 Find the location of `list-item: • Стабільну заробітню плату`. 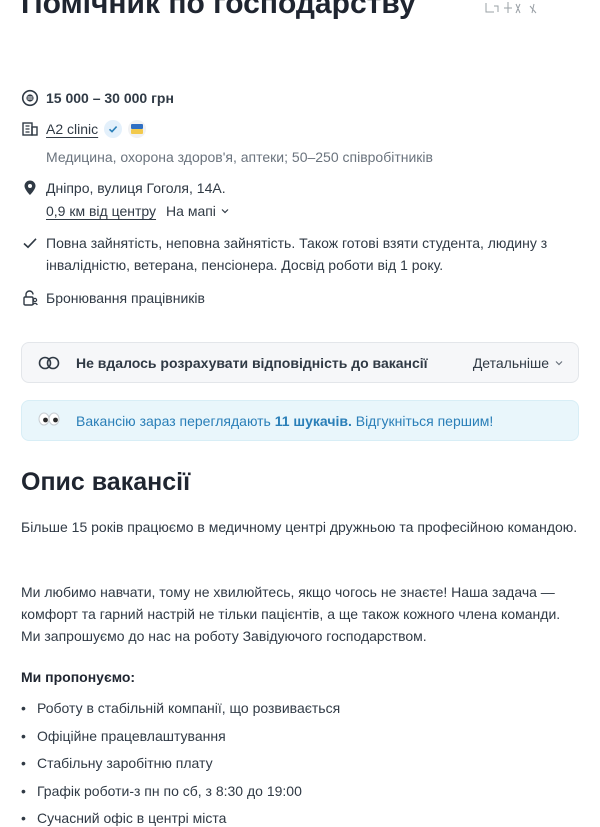

list-item: • Стабільну заробітню плату is located at coordinates (180, 766).